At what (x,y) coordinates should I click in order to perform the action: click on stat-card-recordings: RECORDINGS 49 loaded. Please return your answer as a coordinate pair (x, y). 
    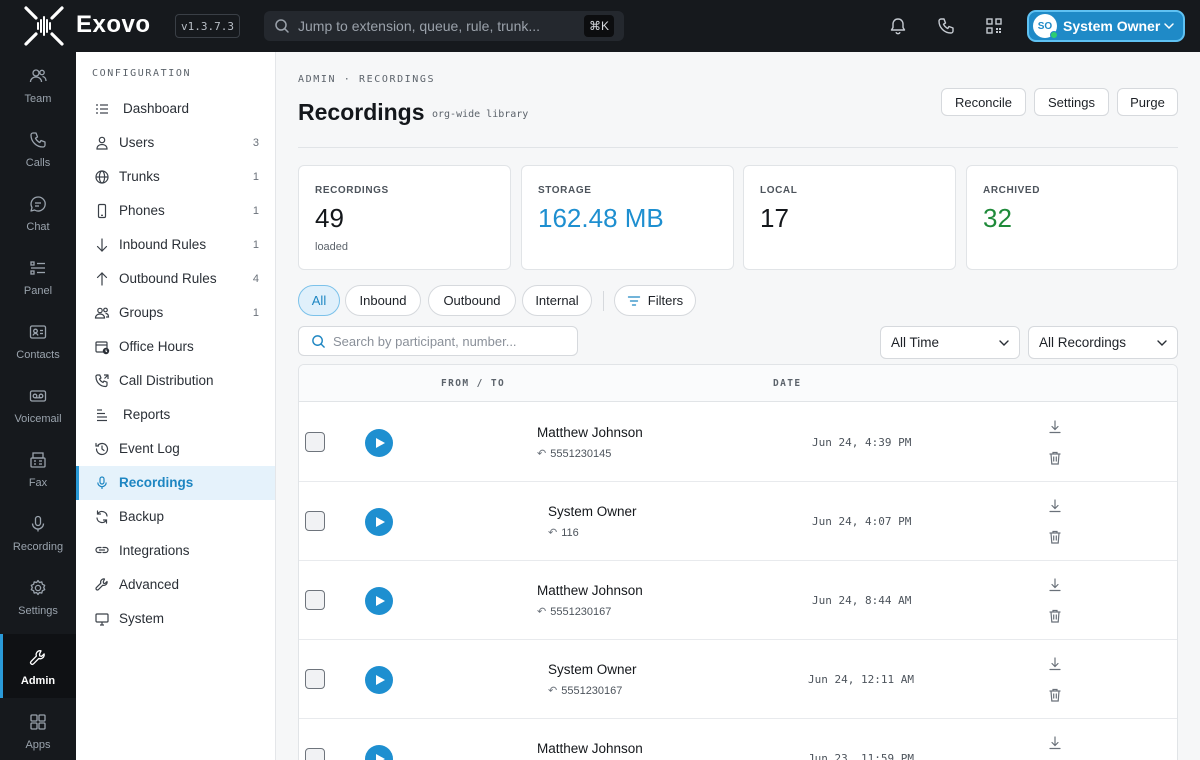
    Looking at the image, I should click on (404, 217).